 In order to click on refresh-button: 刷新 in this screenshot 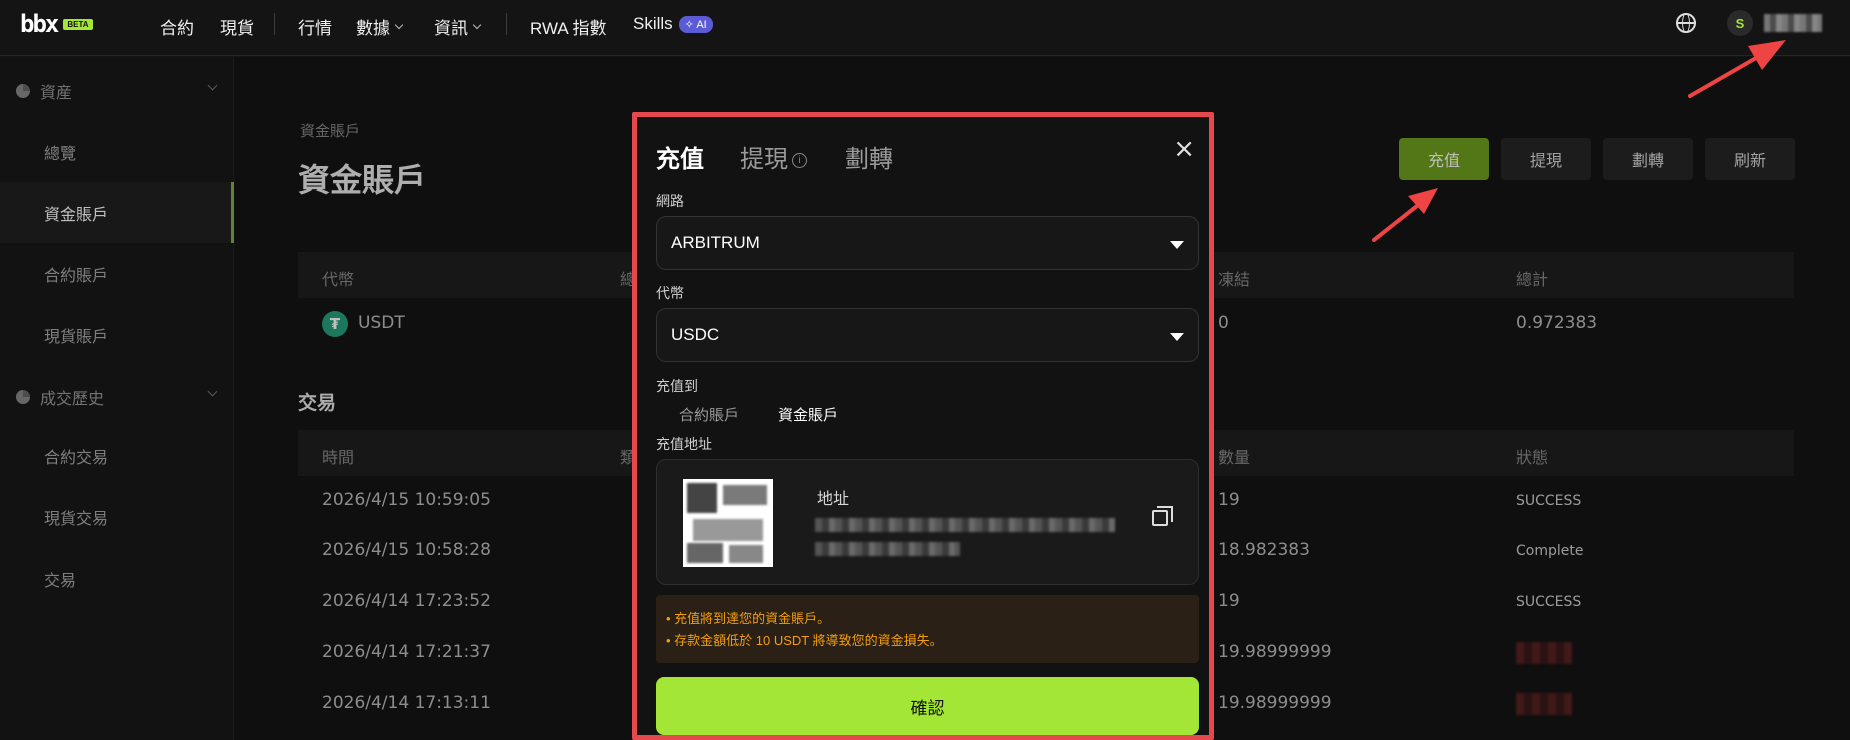, I will do `click(1750, 159)`.